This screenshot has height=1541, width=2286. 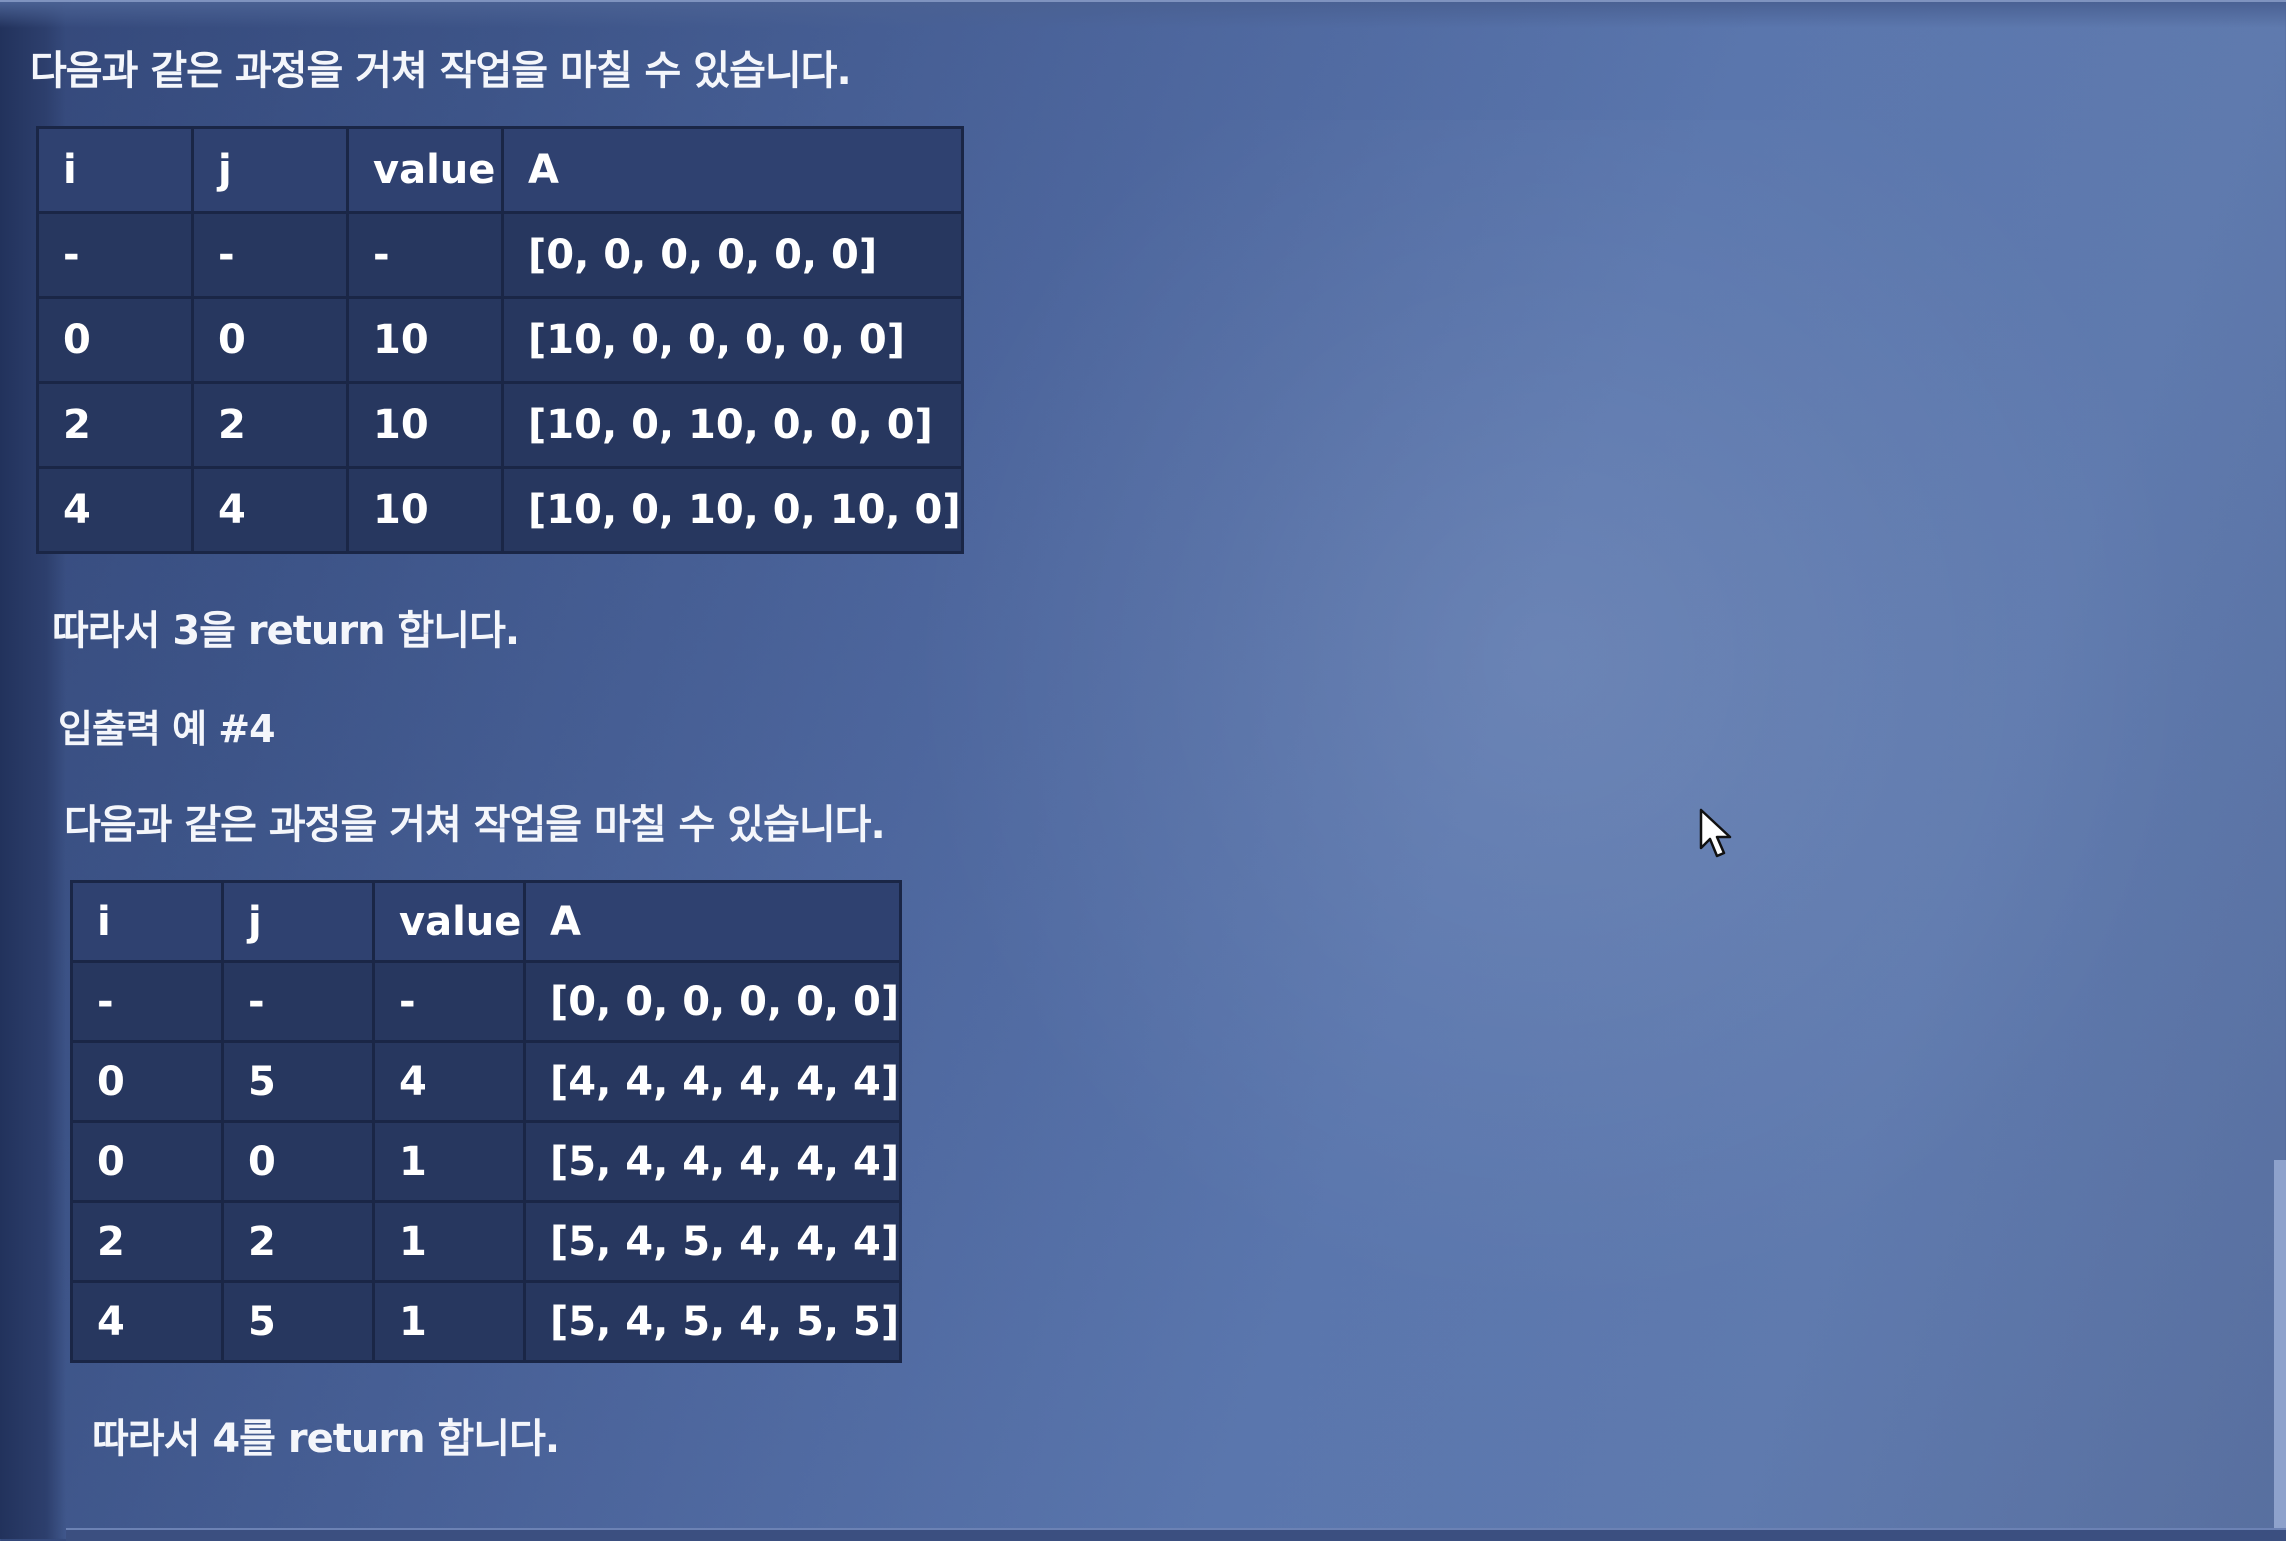 I want to click on cell-a: [5, 4, 5, 4, 5, 5], so click(x=712, y=1321).